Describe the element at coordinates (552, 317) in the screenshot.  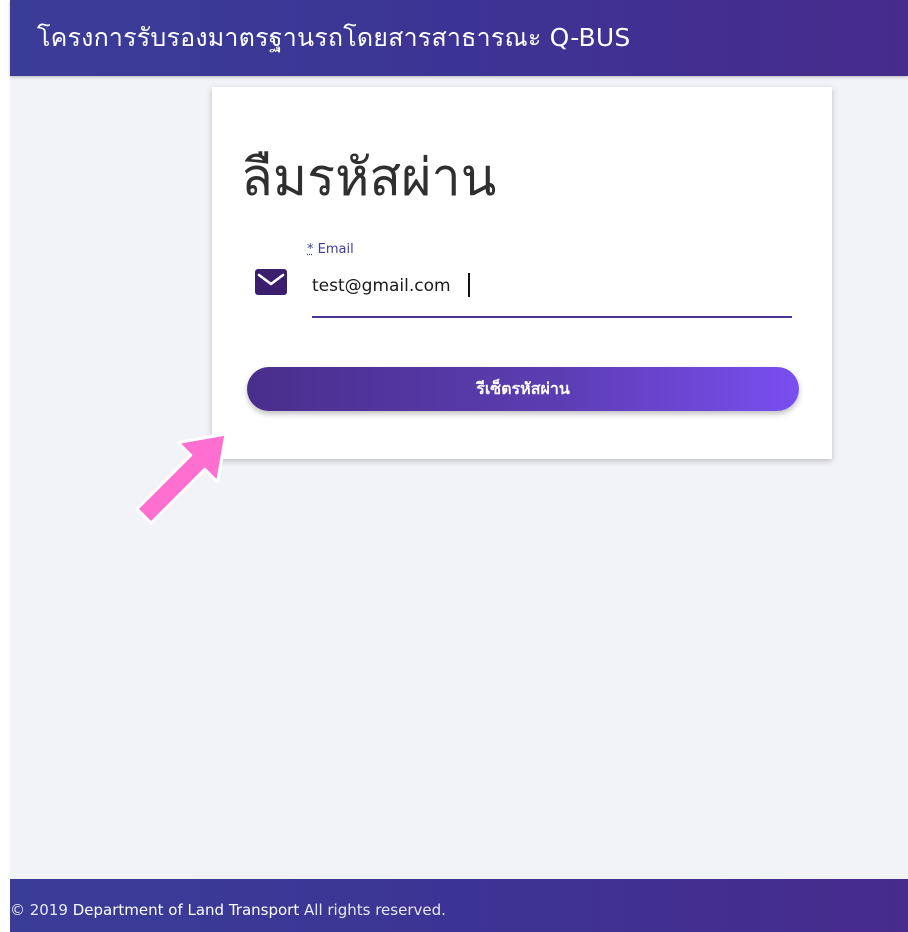
I see `email-field-underline` at that location.